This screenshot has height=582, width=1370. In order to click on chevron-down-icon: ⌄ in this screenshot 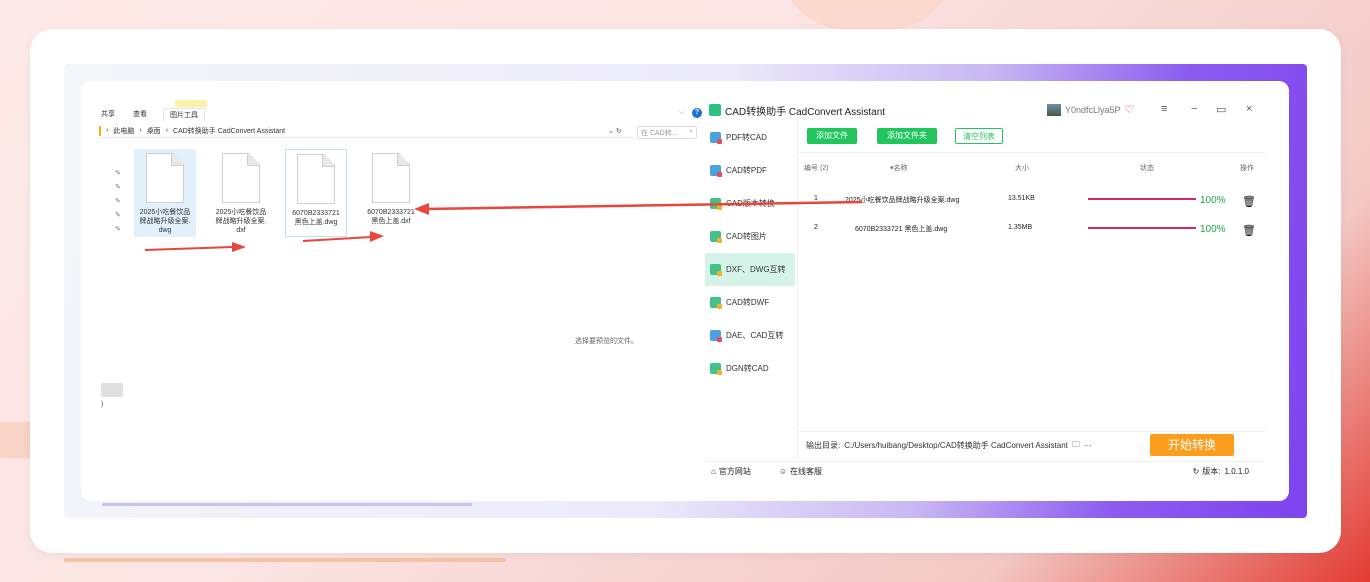, I will do `click(611, 131)`.